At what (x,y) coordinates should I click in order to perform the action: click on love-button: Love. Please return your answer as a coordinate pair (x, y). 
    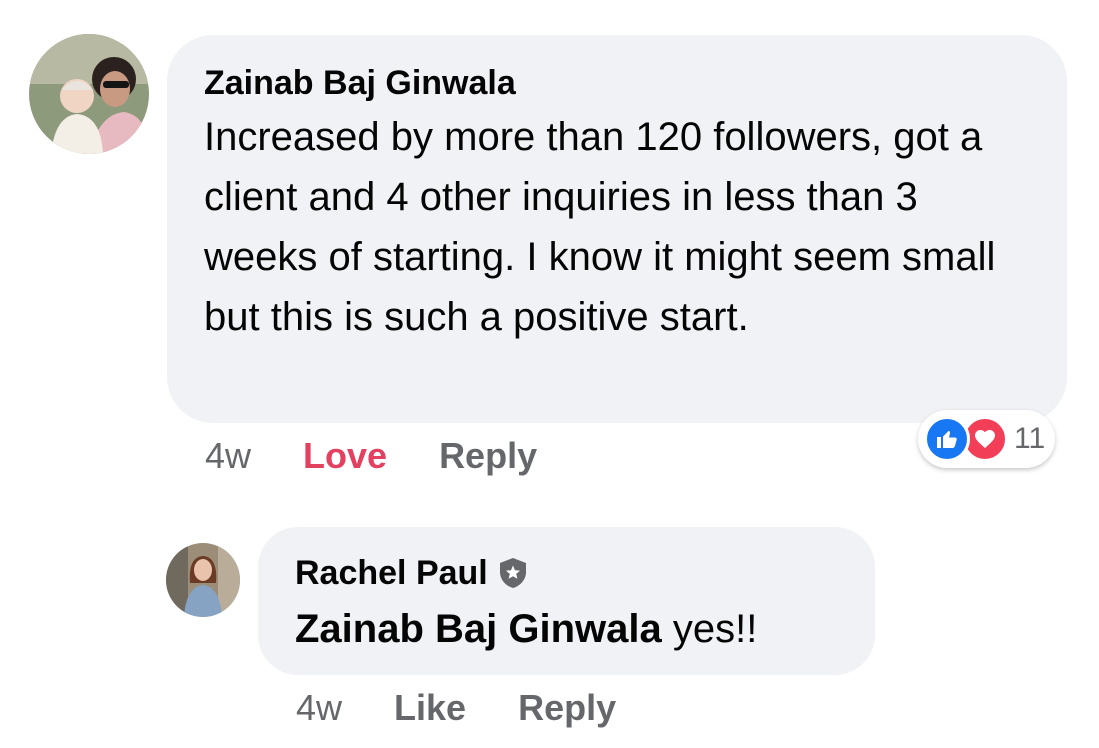
    Looking at the image, I should click on (345, 456).